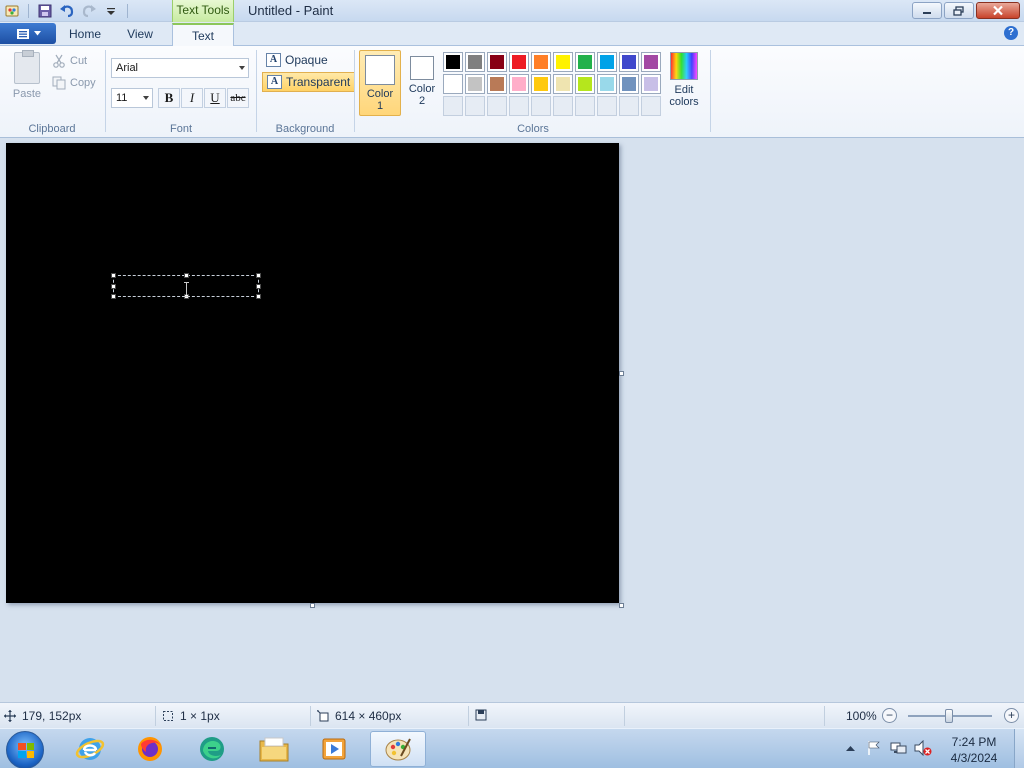  I want to click on show-desktop-button, so click(1019, 748).